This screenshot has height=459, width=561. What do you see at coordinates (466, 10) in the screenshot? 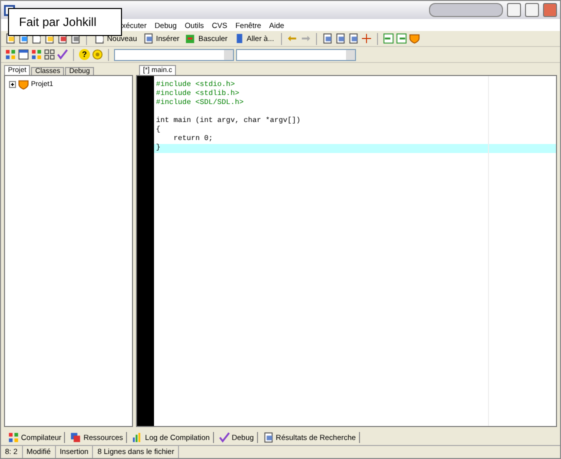
I see `title-bar-widget` at bounding box center [466, 10].